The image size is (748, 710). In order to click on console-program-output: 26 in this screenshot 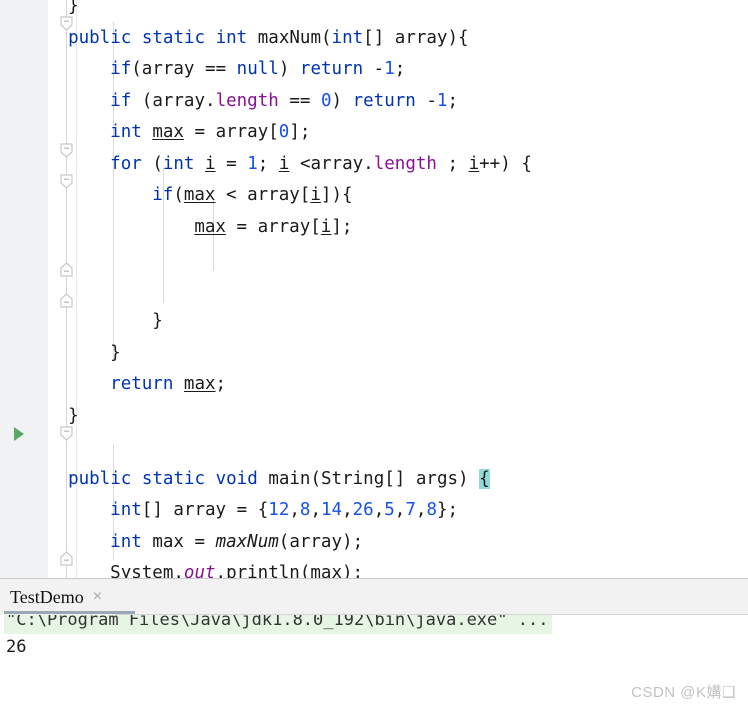, I will do `click(16, 647)`.